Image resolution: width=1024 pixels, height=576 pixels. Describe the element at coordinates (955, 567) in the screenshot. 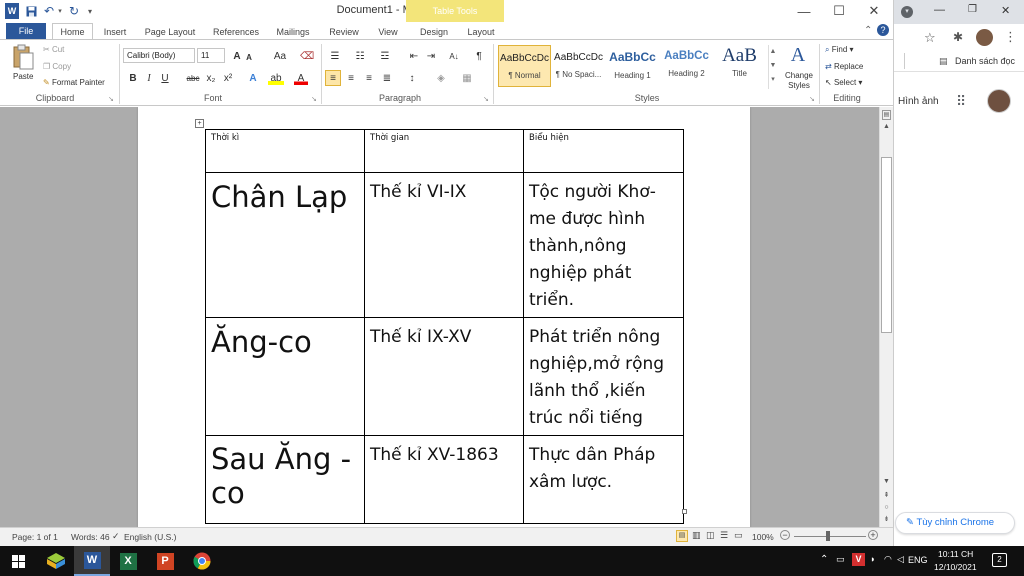

I see `clock-date: 12/10/2021` at that location.